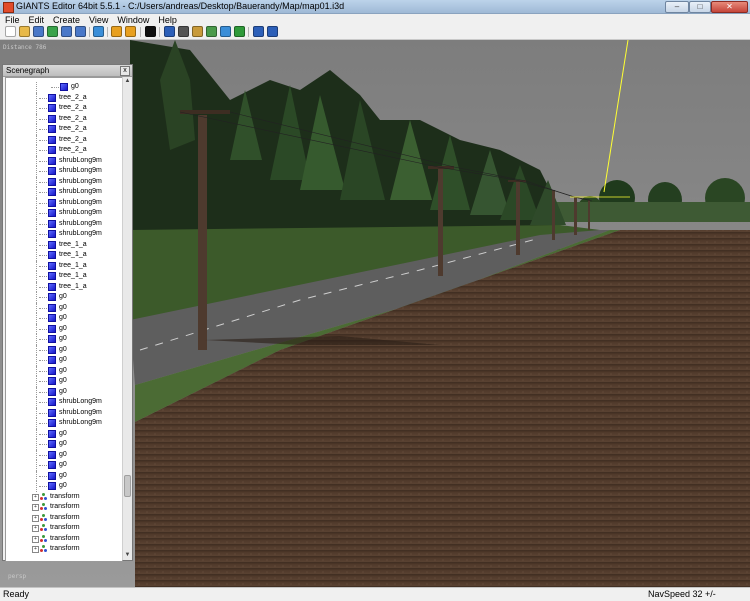  What do you see at coordinates (127, 486) in the screenshot?
I see `scroll-thumb` at bounding box center [127, 486].